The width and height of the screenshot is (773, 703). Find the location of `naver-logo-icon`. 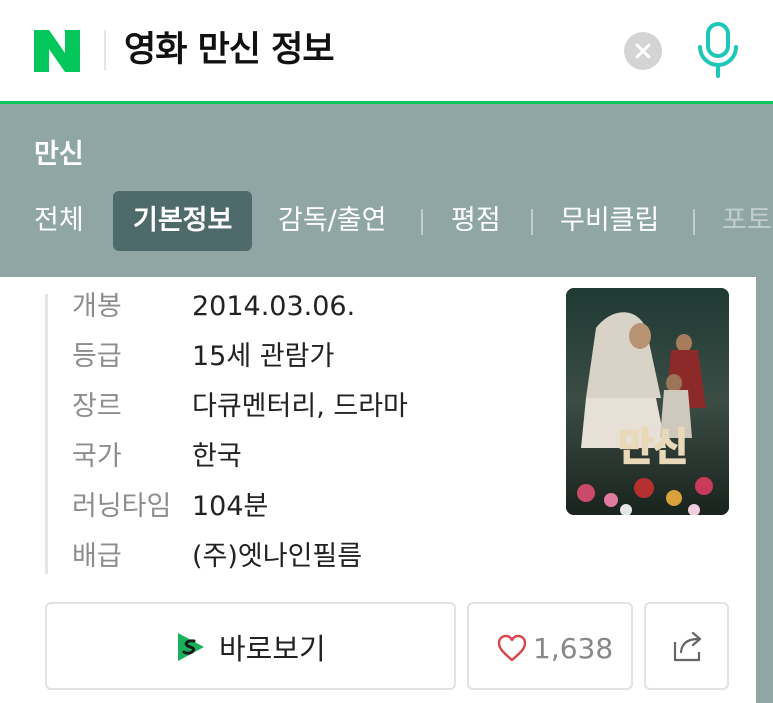

naver-logo-icon is located at coordinates (57, 51).